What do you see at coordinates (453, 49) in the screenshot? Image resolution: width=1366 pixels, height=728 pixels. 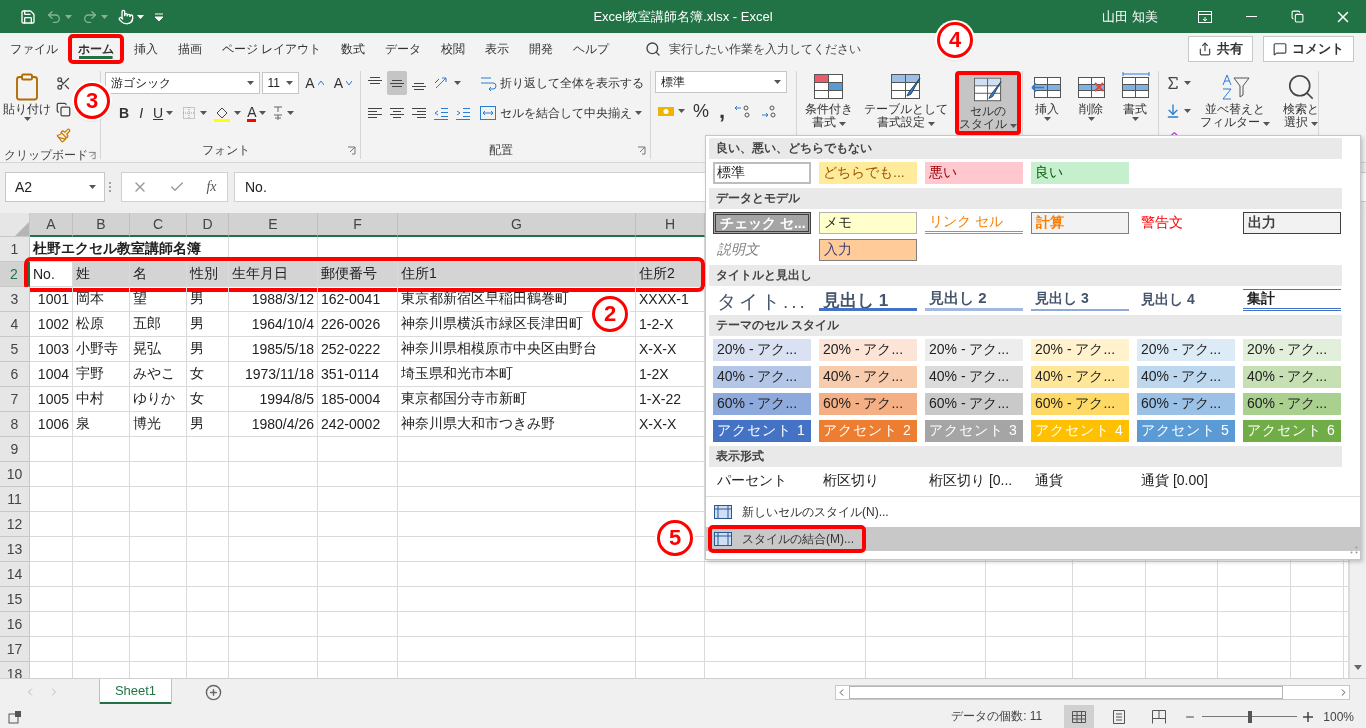 I see `menu-tab: 校閲` at bounding box center [453, 49].